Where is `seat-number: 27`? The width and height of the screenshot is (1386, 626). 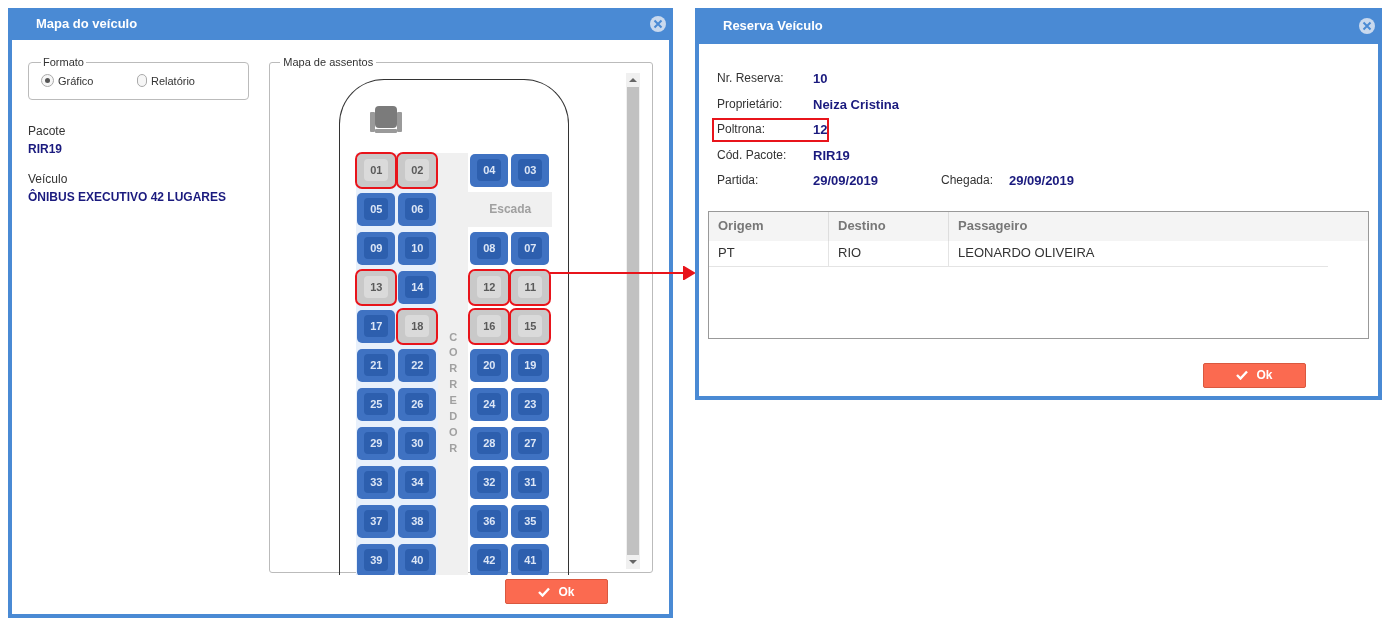
seat-number: 27 is located at coordinates (530, 443).